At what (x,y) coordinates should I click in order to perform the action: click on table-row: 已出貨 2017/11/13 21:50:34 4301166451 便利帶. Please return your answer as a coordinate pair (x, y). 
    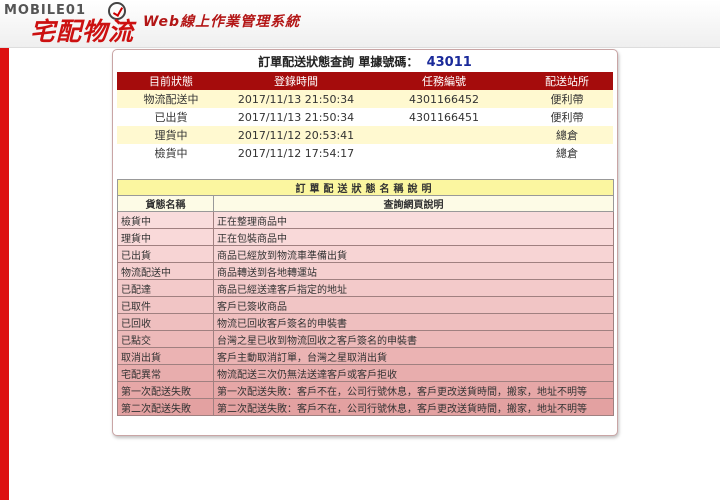
    Looking at the image, I should click on (365, 117).